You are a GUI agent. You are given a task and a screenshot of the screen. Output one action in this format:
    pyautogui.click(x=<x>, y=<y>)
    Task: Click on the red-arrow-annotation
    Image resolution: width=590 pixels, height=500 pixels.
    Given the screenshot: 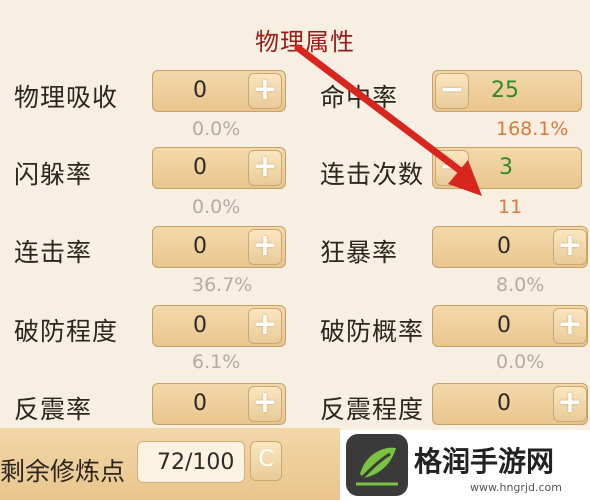 What is the action you would take?
    pyautogui.click(x=388, y=120)
    